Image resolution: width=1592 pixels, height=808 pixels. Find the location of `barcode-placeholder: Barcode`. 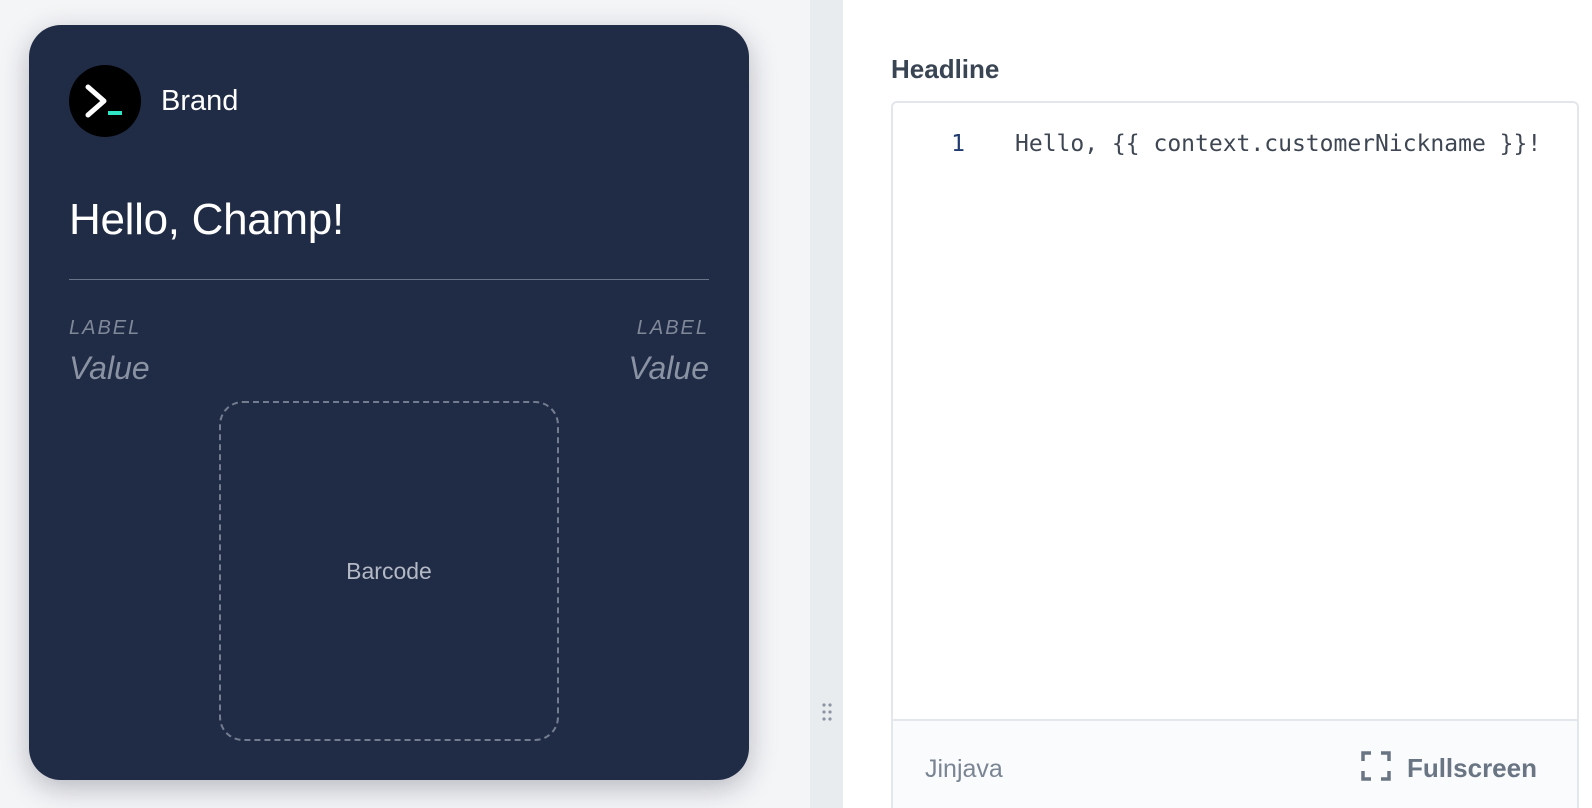

barcode-placeholder: Barcode is located at coordinates (389, 571).